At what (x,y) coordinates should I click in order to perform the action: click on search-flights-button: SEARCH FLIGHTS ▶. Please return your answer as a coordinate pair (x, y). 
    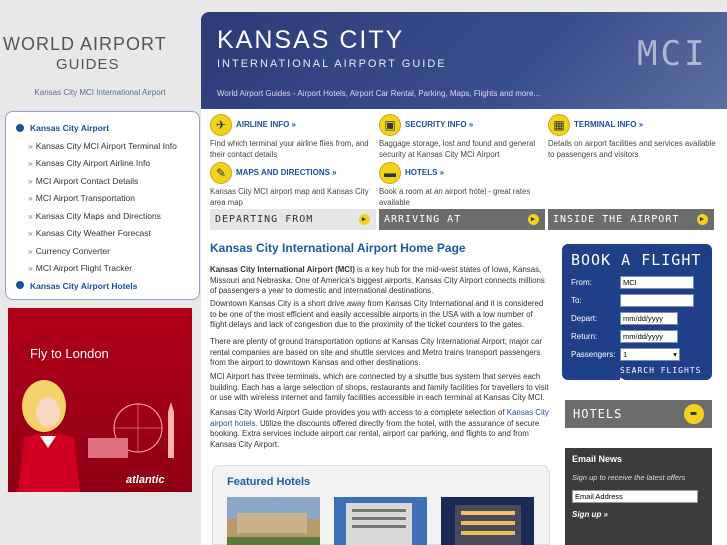
    Looking at the image, I should click on (666, 375).